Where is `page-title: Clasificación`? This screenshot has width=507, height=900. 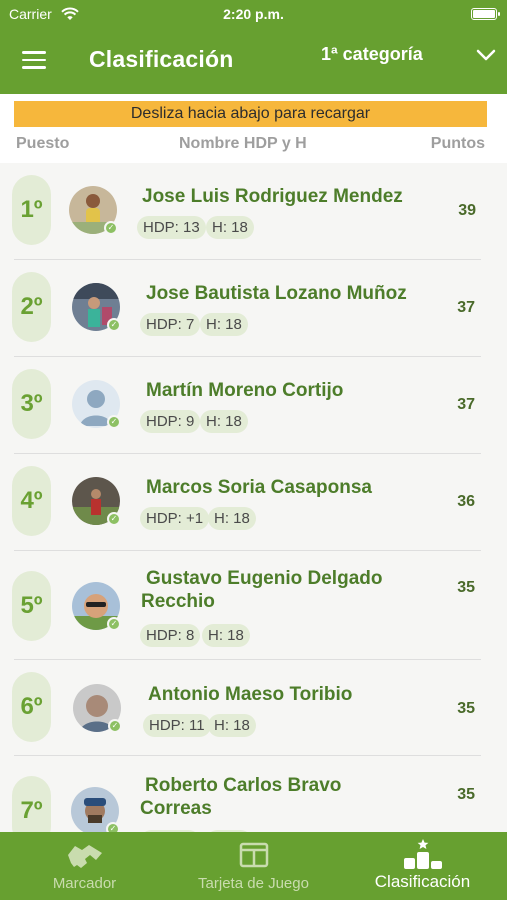 page-title: Clasificación is located at coordinates (161, 59).